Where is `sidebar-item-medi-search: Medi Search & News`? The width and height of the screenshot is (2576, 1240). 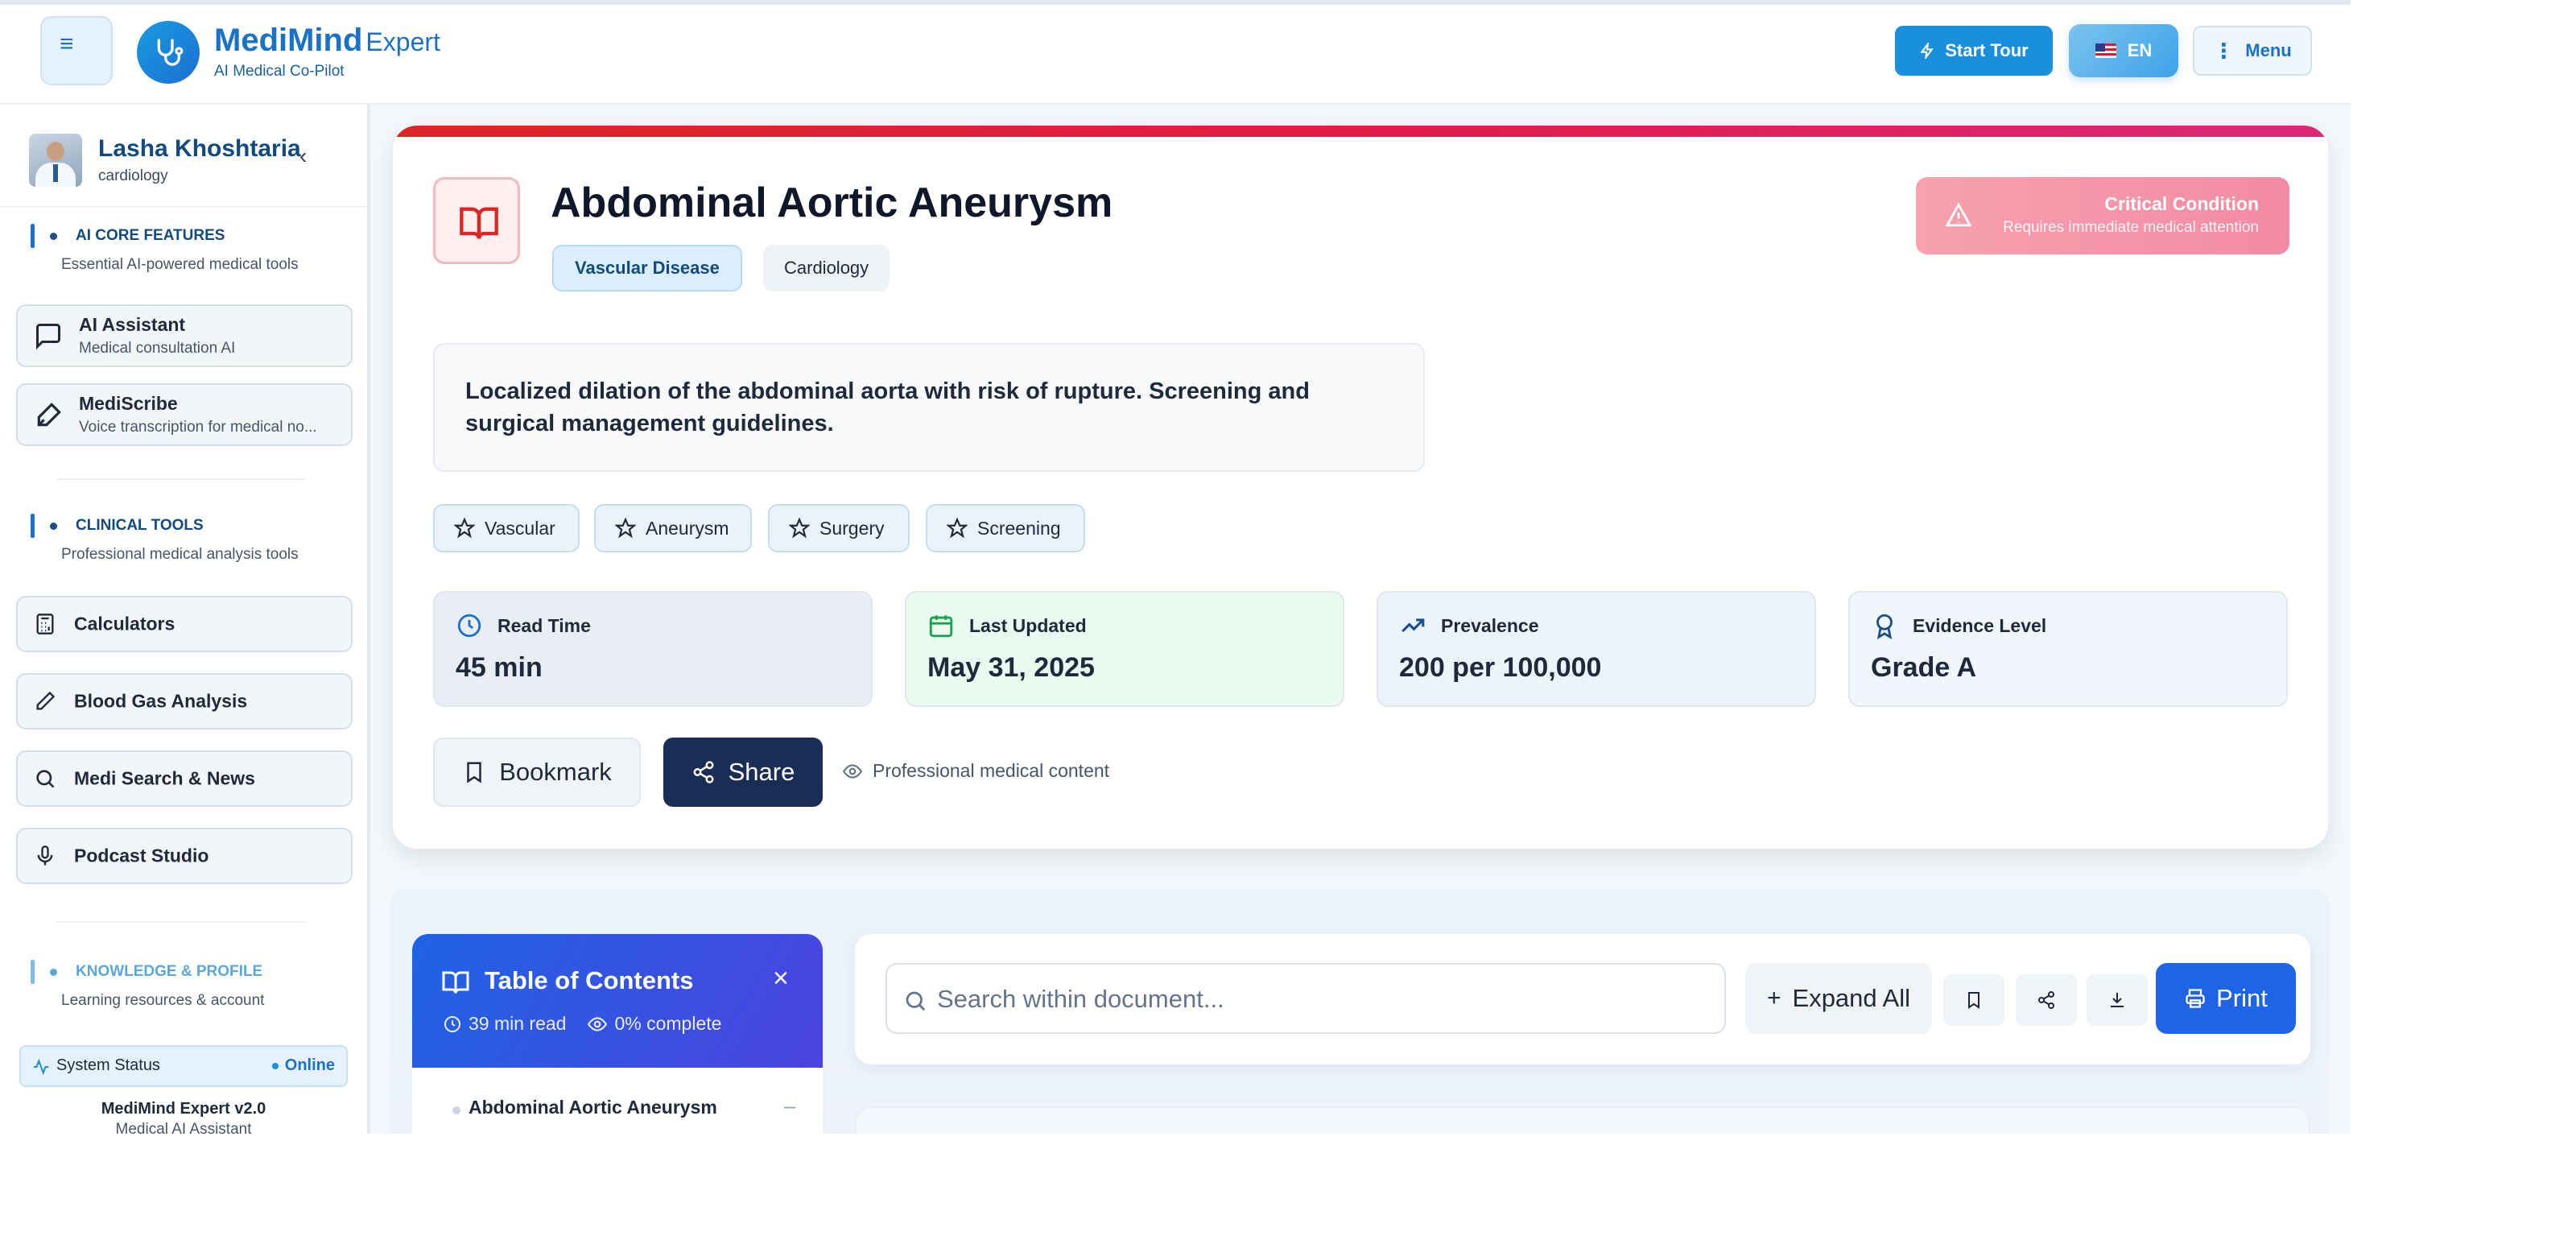
sidebar-item-medi-search: Medi Search & News is located at coordinates (184, 779).